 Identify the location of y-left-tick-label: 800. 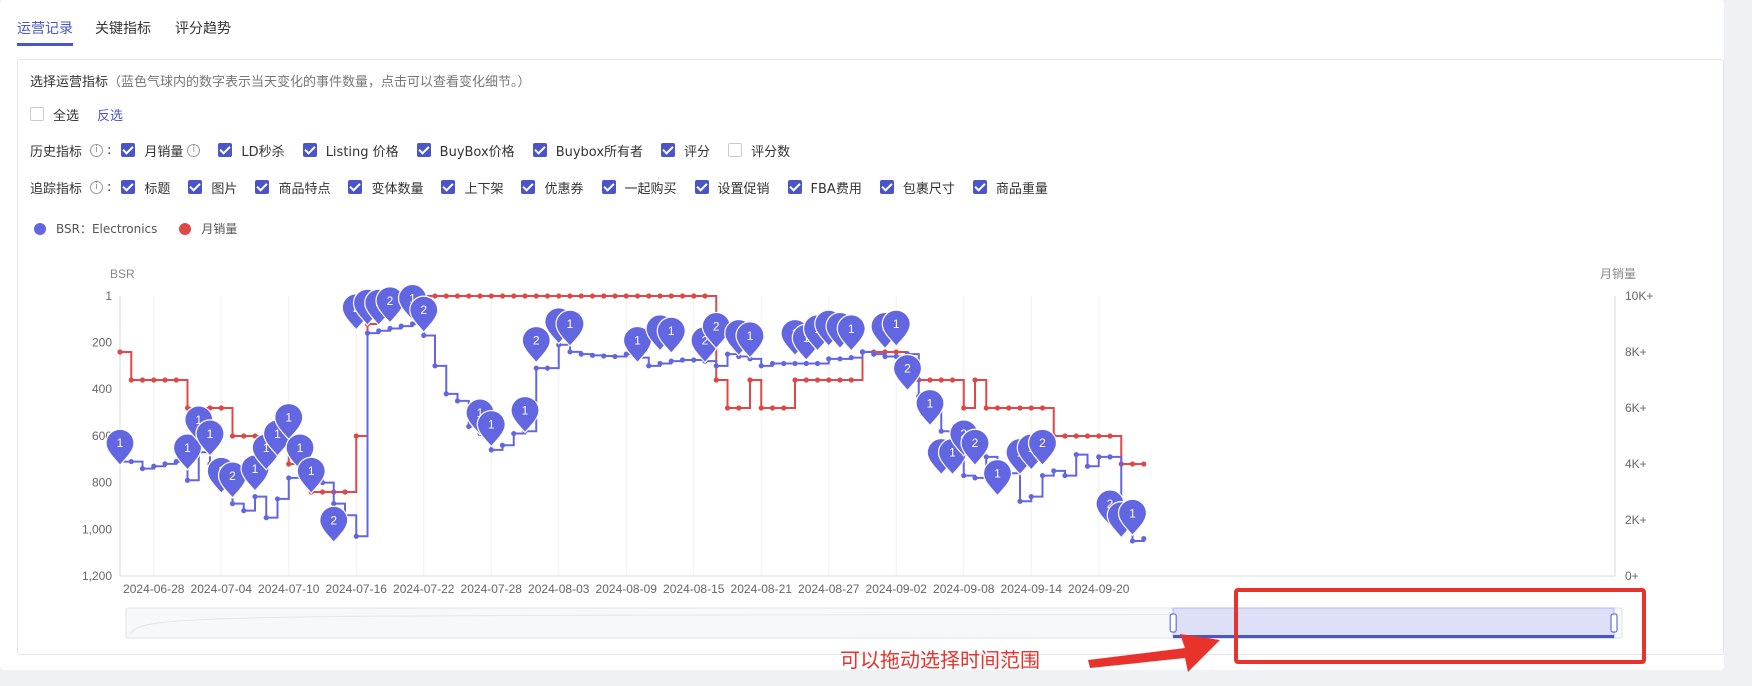
(102, 483).